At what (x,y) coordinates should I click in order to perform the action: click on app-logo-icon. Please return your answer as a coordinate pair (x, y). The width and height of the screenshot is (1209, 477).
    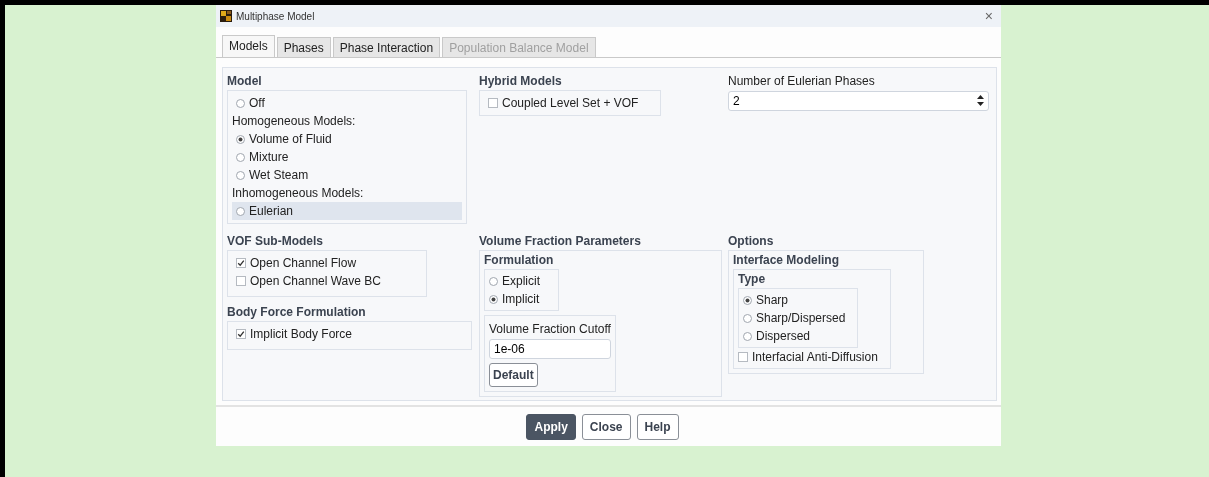
    Looking at the image, I should click on (226, 16).